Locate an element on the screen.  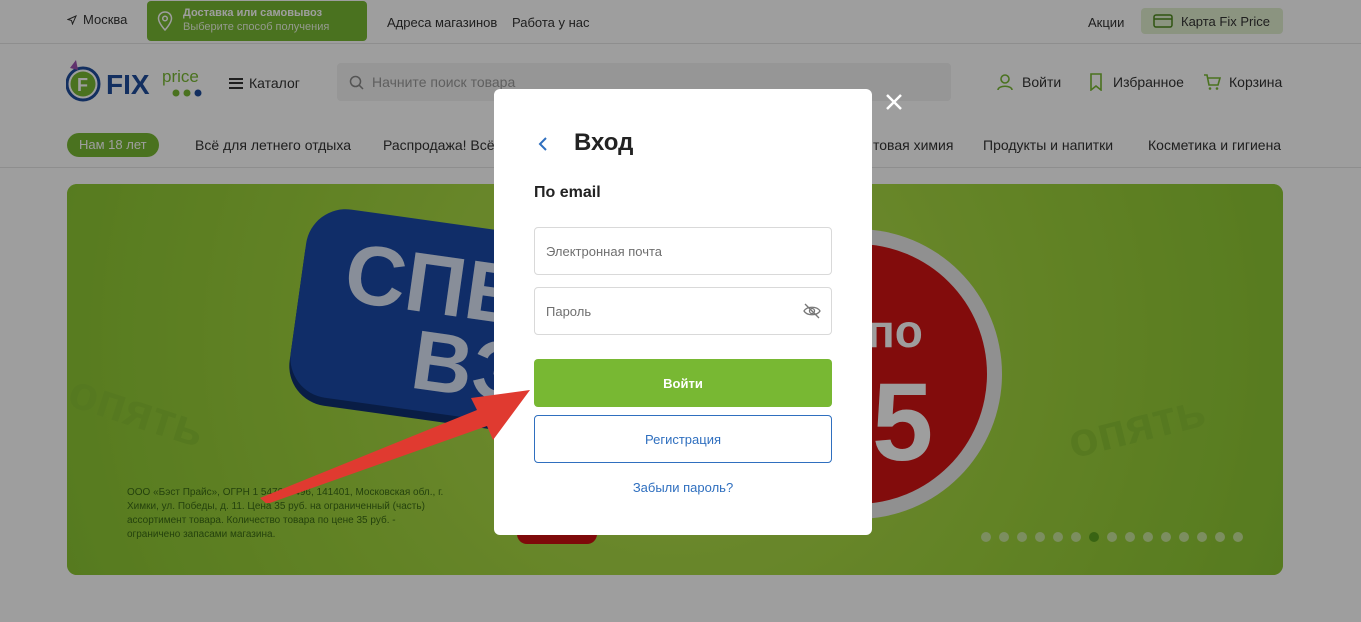
password-field is located at coordinates (683, 311).